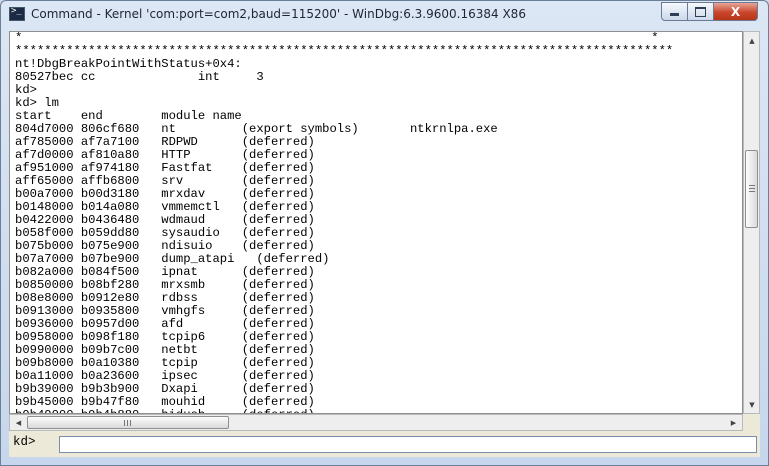  What do you see at coordinates (752, 404) in the screenshot?
I see `scroll-down-icon: ▼` at bounding box center [752, 404].